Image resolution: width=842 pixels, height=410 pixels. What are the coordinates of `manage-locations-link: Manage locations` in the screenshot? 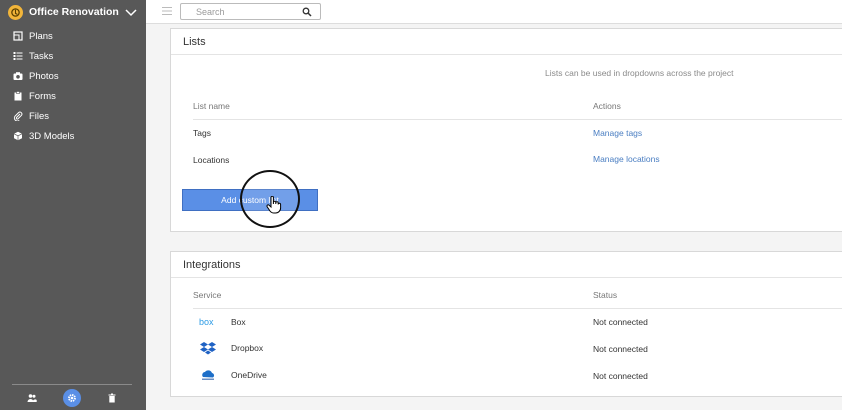 It's located at (626, 159).